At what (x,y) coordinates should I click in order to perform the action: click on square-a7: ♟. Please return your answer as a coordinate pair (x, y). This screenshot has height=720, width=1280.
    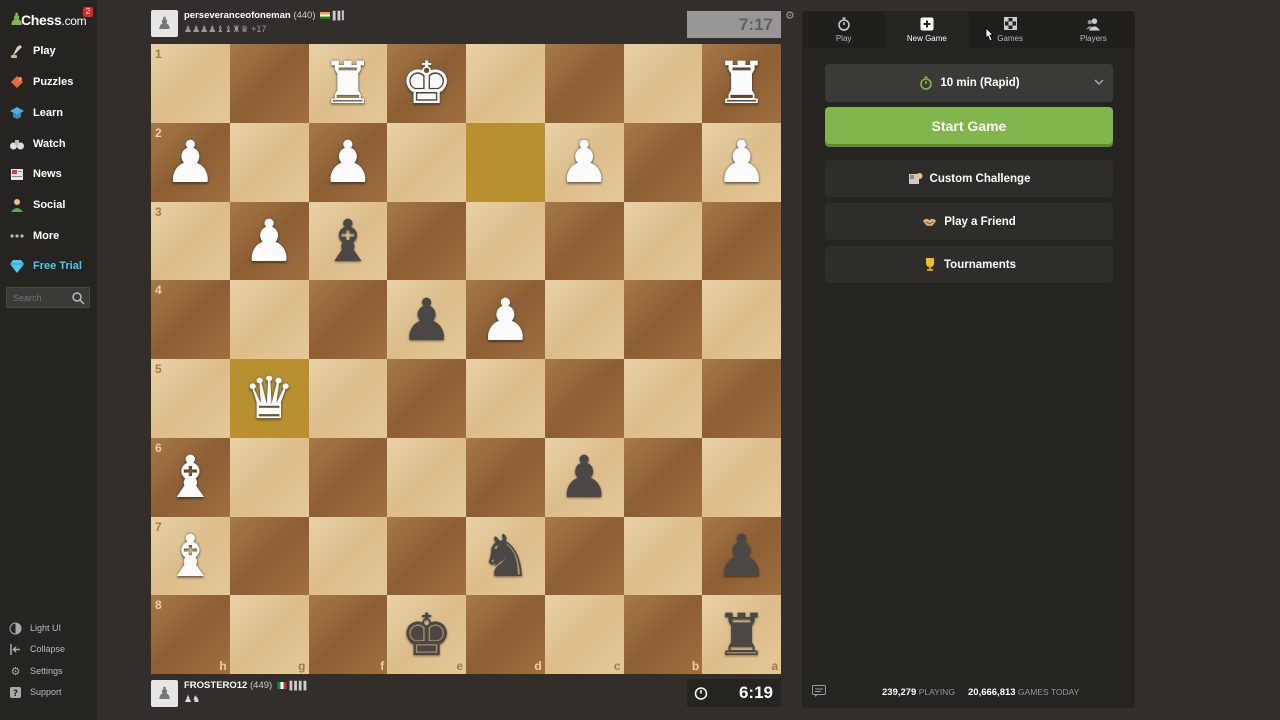
    Looking at the image, I should click on (741, 556).